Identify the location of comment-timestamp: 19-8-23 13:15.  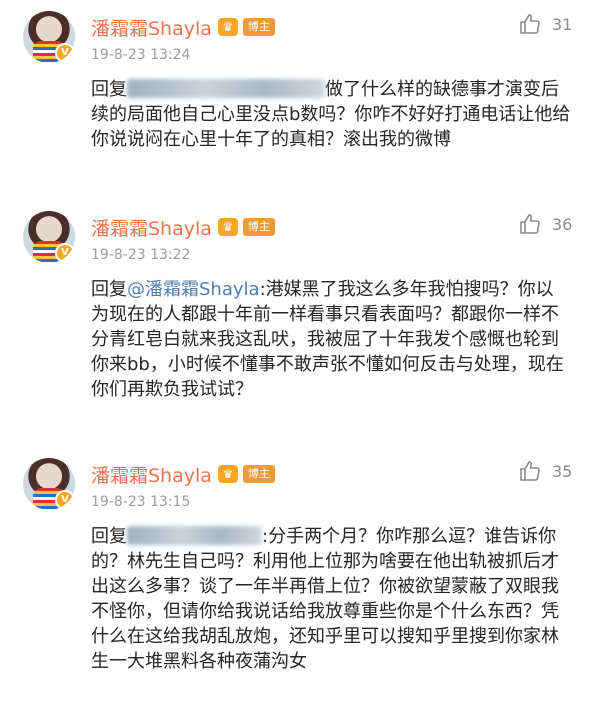
(141, 502).